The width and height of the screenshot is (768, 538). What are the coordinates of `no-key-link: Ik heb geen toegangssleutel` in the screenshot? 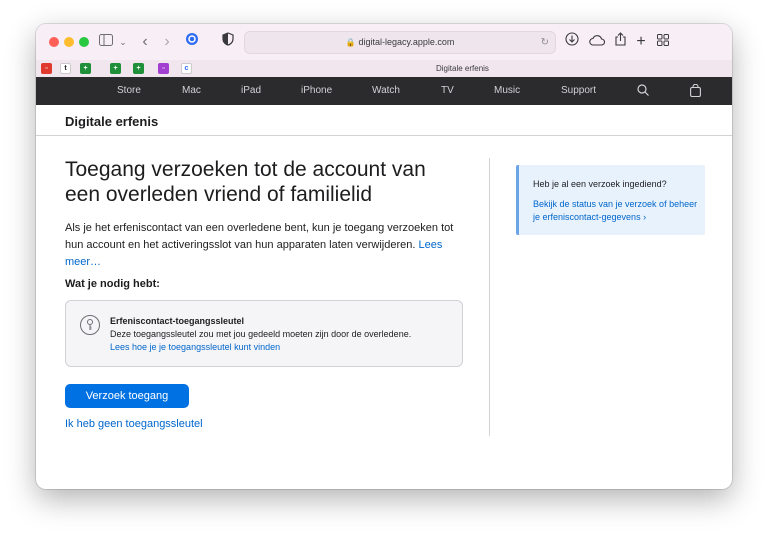 It's located at (134, 424).